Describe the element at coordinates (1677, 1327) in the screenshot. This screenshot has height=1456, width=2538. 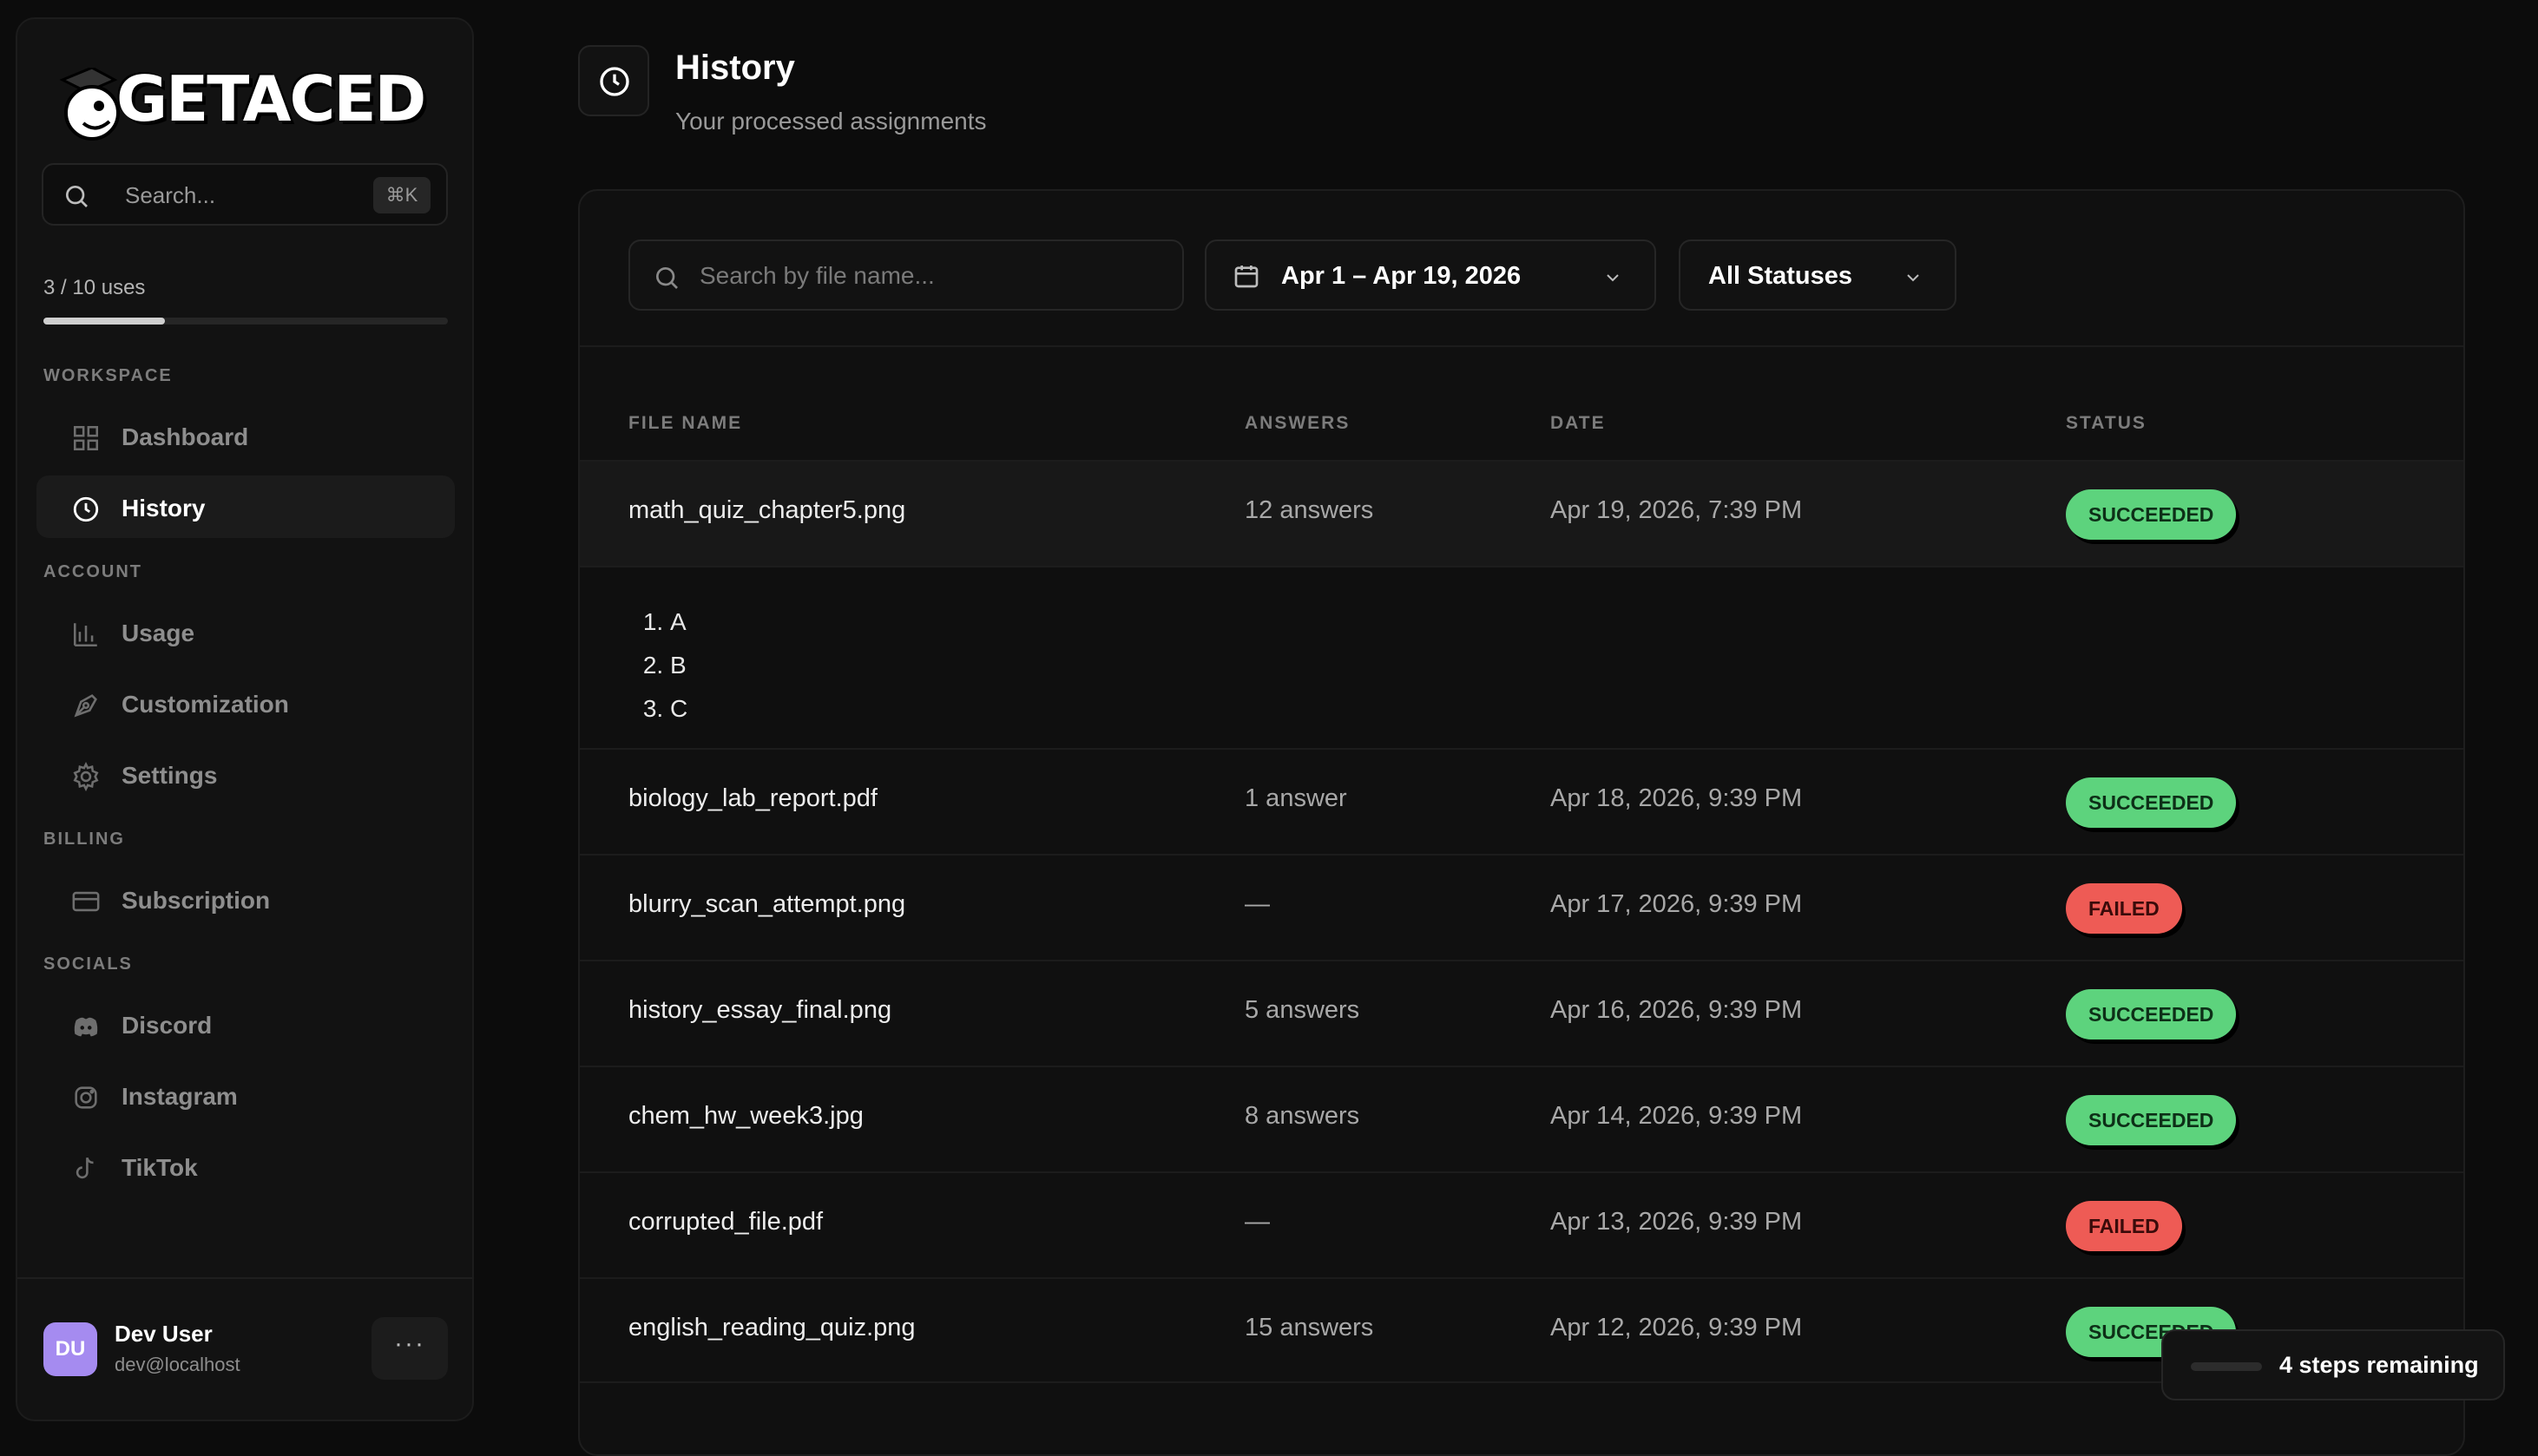
I see `processed-date: Apr 12, 2026, 9:39 PM` at that location.